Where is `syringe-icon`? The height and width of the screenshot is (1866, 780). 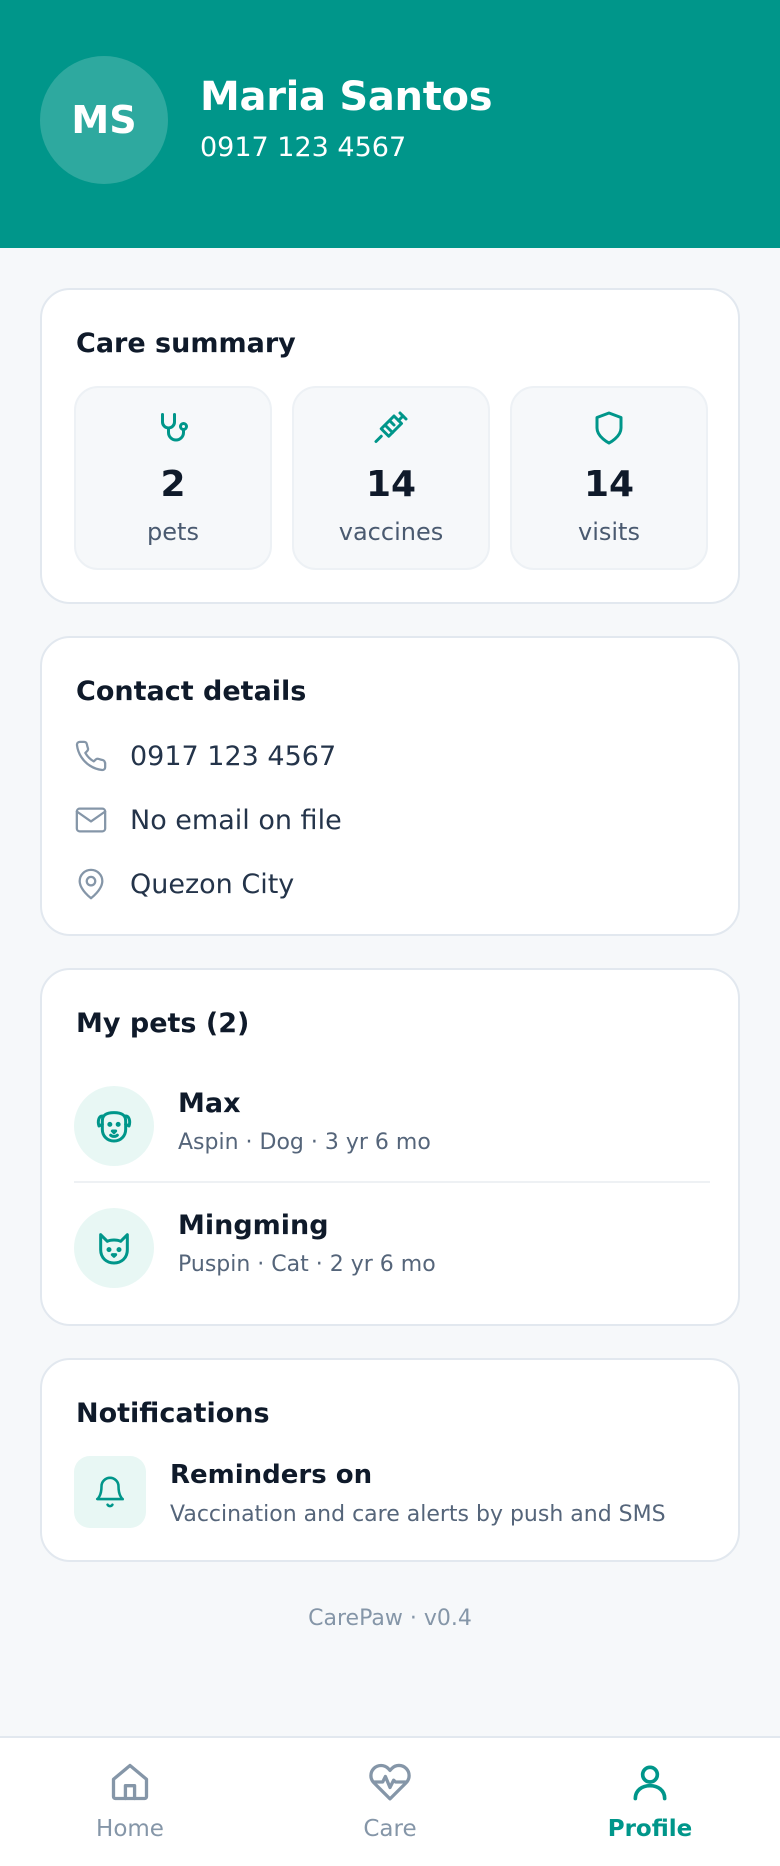 syringe-icon is located at coordinates (391, 427).